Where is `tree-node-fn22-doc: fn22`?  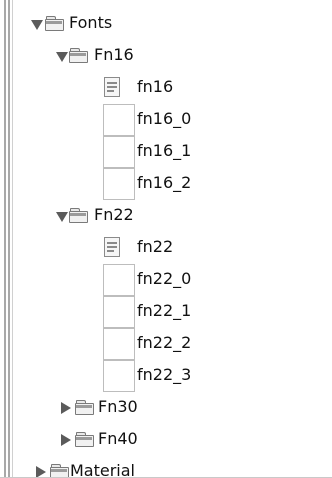
tree-node-fn22-doc: fn22 is located at coordinates (166, 248).